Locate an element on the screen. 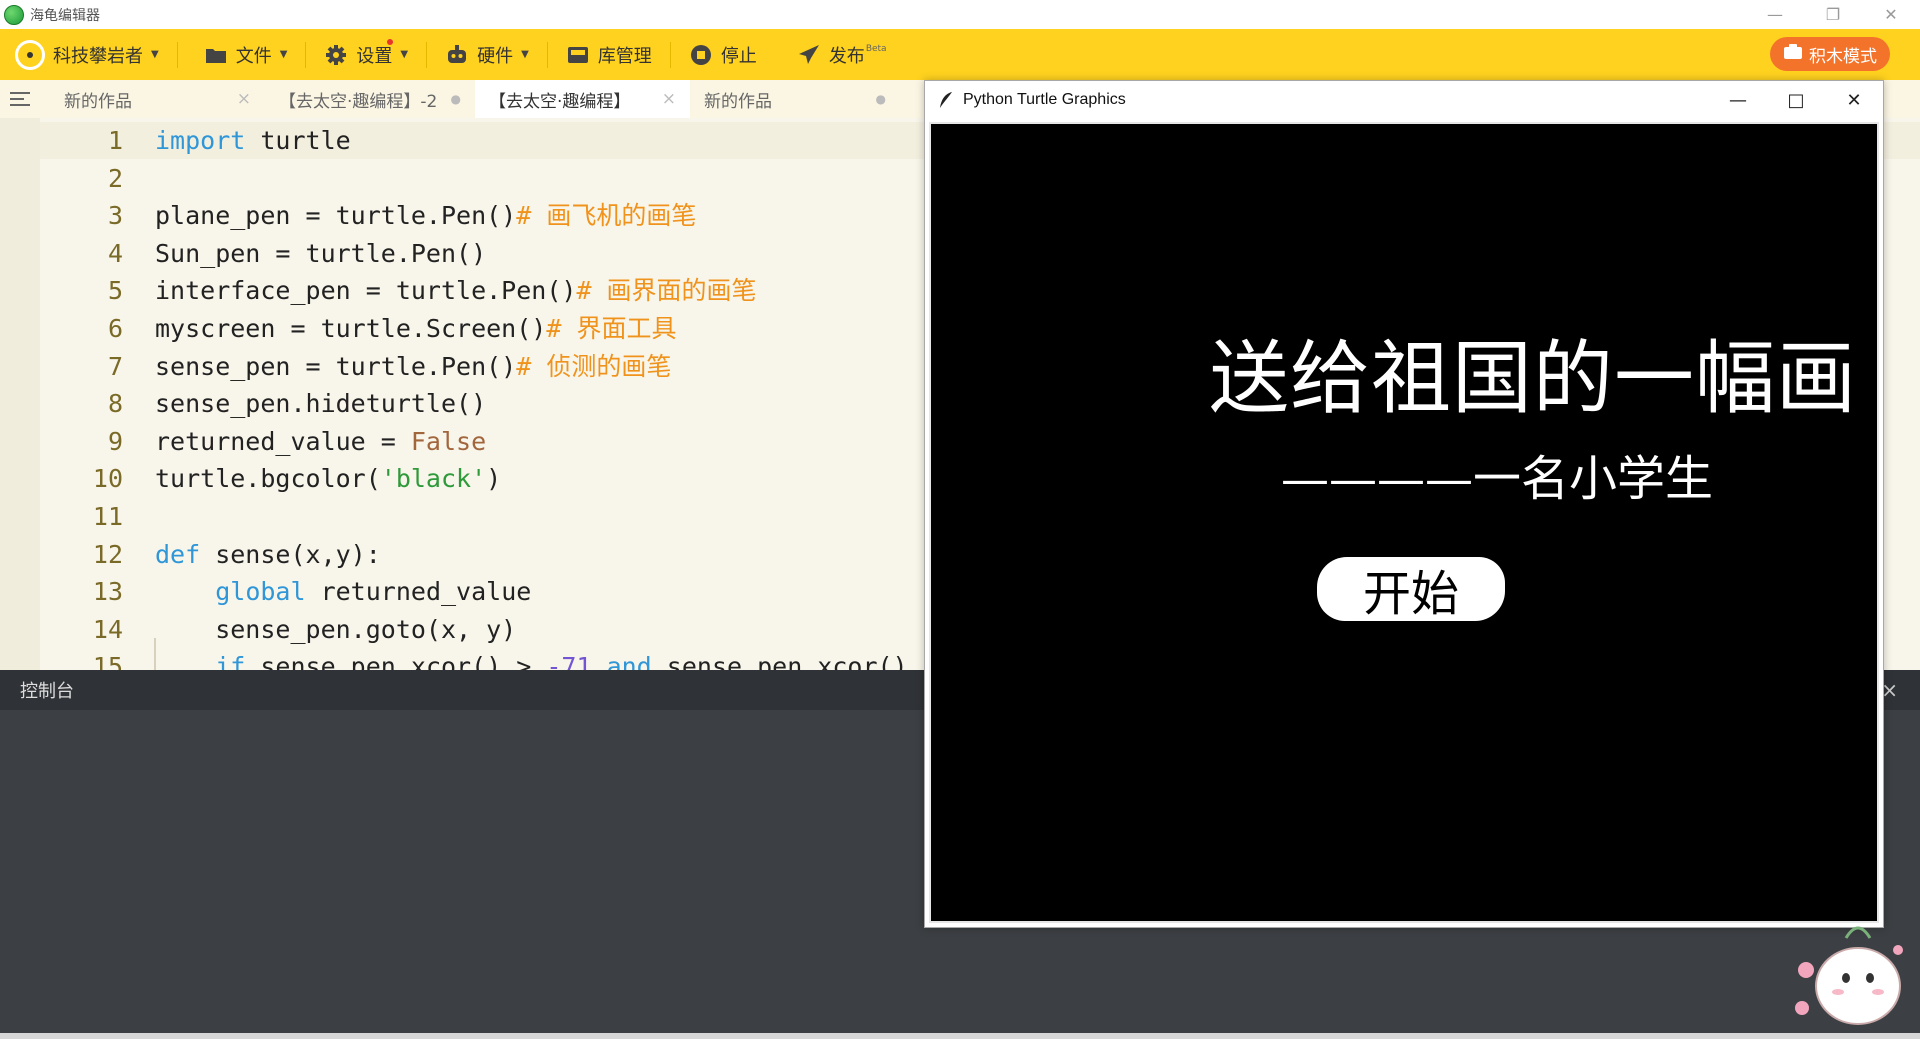  turtle-window-title-bar: Python Turtle Graphics — □ ✕ is located at coordinates (1404, 100).